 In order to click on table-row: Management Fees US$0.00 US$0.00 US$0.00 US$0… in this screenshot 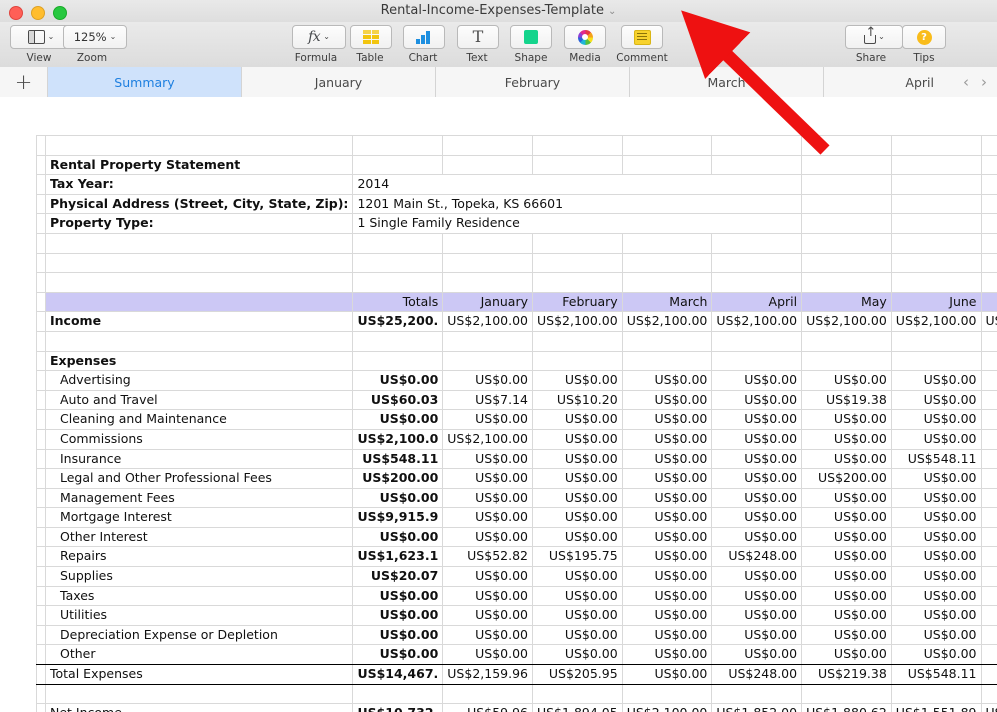, I will do `click(516, 498)`.